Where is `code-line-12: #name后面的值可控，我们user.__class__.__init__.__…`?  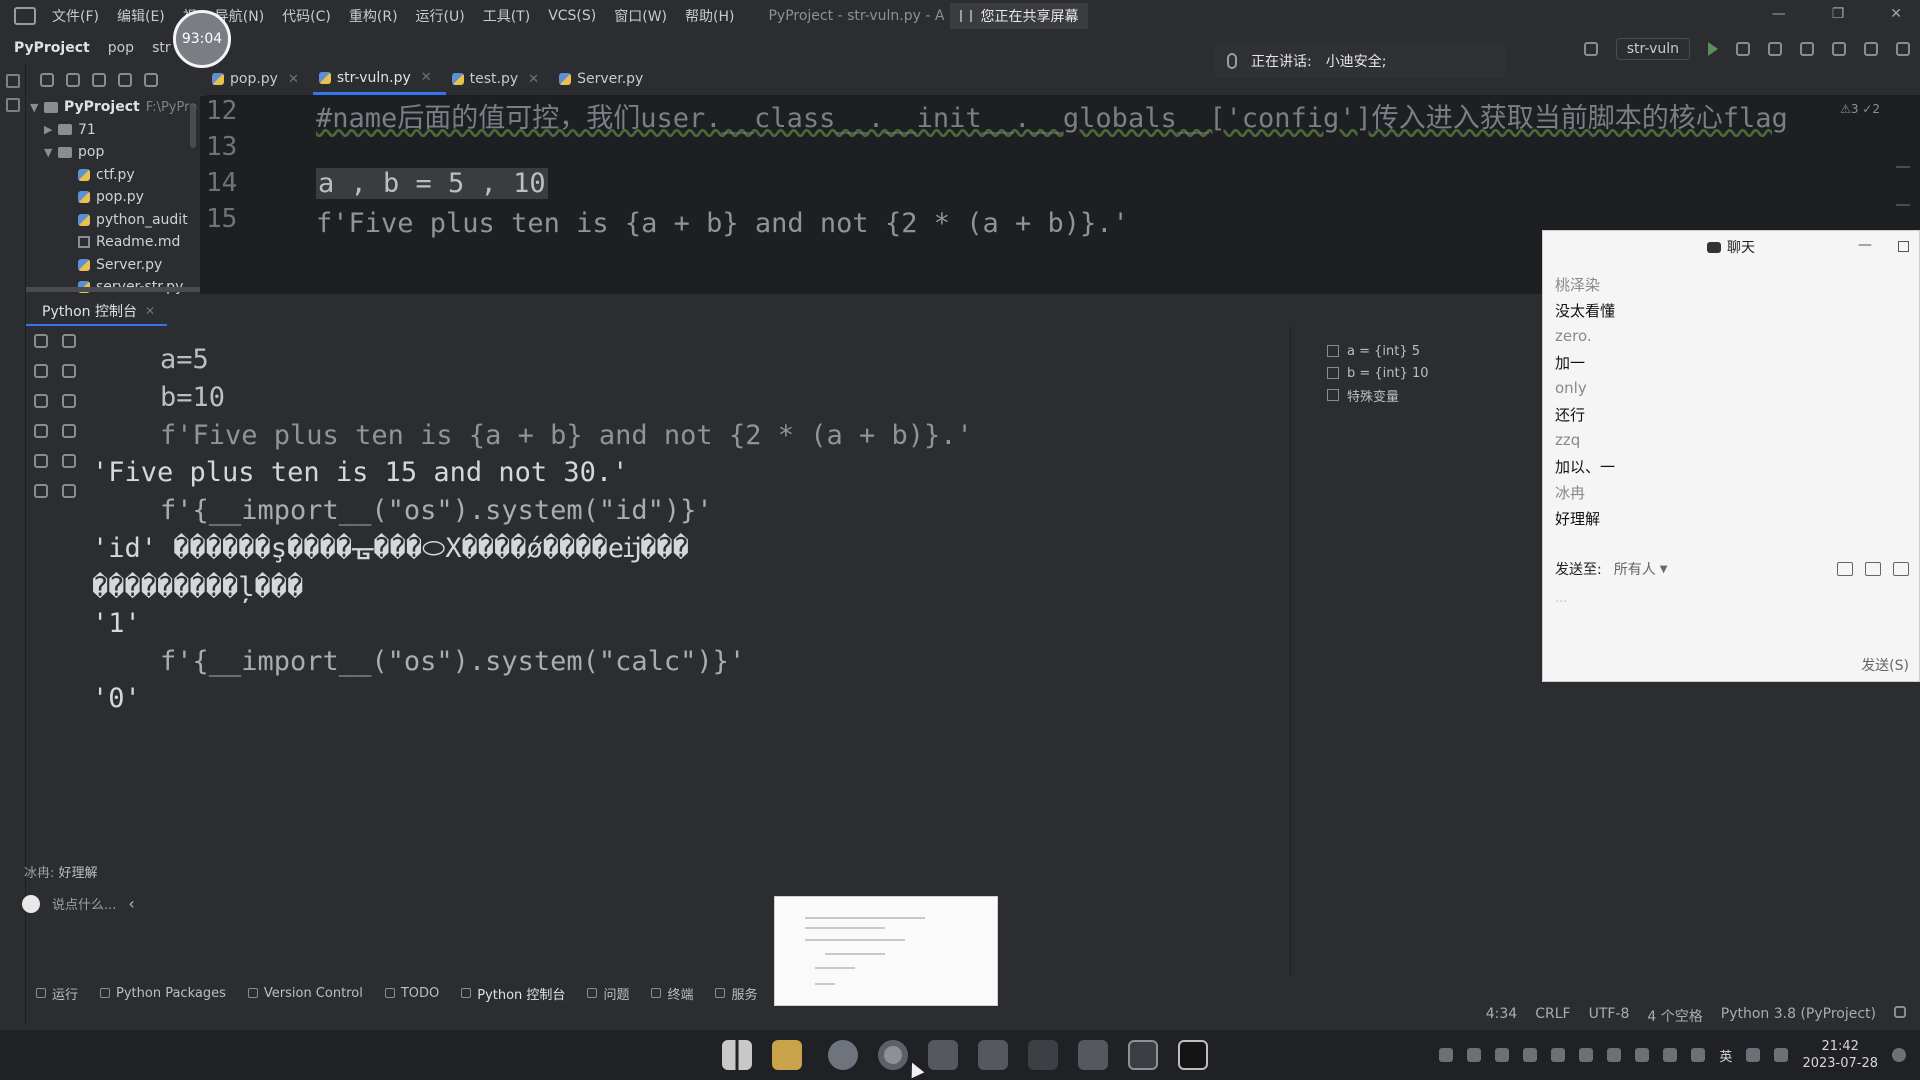
code-line-12: #name后面的值可控，我们user.__class__.__init__.__… is located at coordinates (1052, 115).